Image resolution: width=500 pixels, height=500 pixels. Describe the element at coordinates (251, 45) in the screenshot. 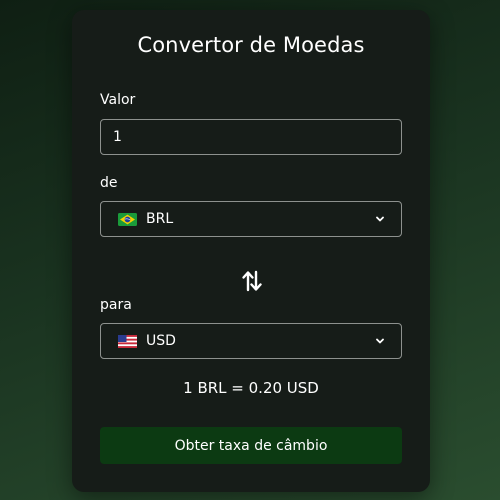

I see `page-title: Convertor de Moedas` at that location.